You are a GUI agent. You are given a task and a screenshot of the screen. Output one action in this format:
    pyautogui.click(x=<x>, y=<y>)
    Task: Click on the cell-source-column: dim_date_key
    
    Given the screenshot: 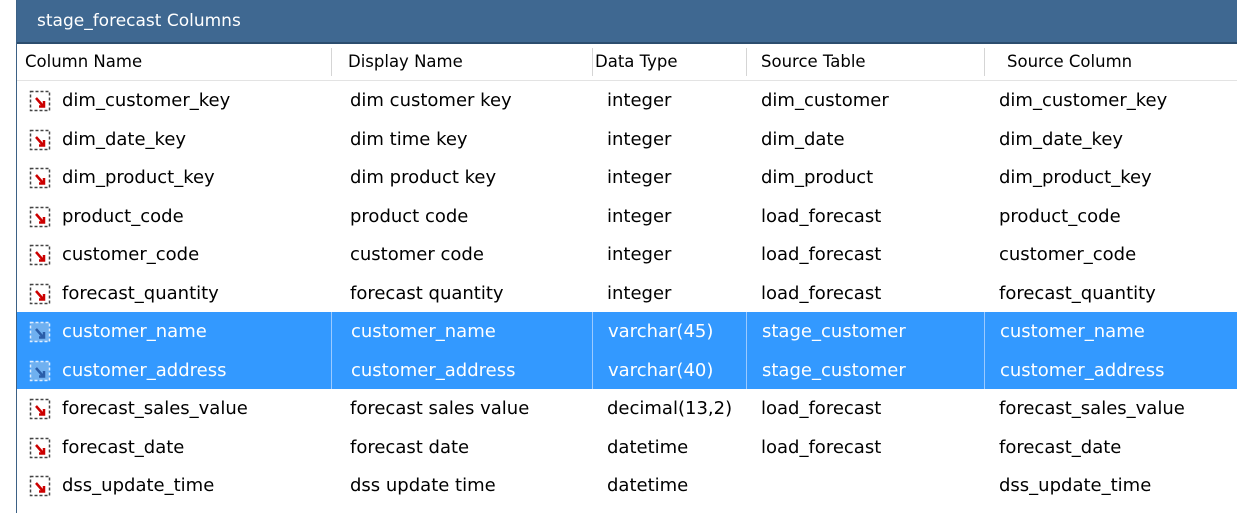 What is the action you would take?
    pyautogui.click(x=1061, y=139)
    